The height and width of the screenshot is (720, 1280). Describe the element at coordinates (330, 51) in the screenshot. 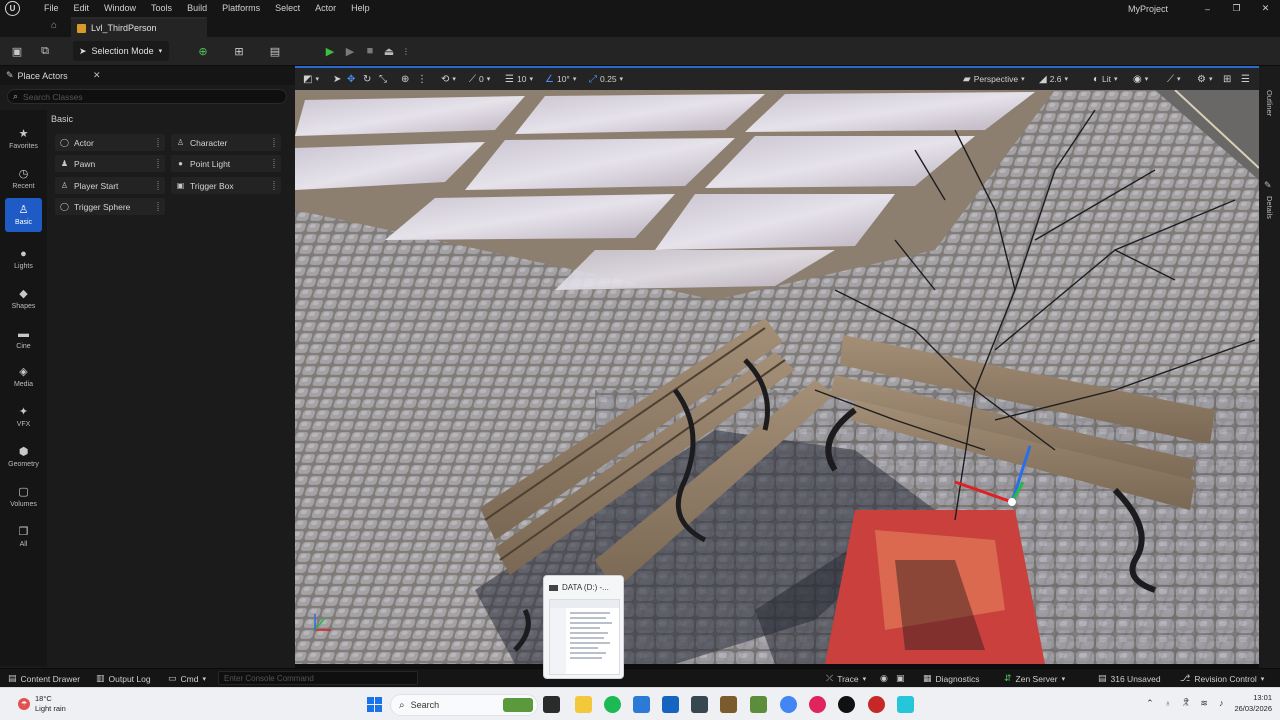

I see `play-button: ▶` at that location.